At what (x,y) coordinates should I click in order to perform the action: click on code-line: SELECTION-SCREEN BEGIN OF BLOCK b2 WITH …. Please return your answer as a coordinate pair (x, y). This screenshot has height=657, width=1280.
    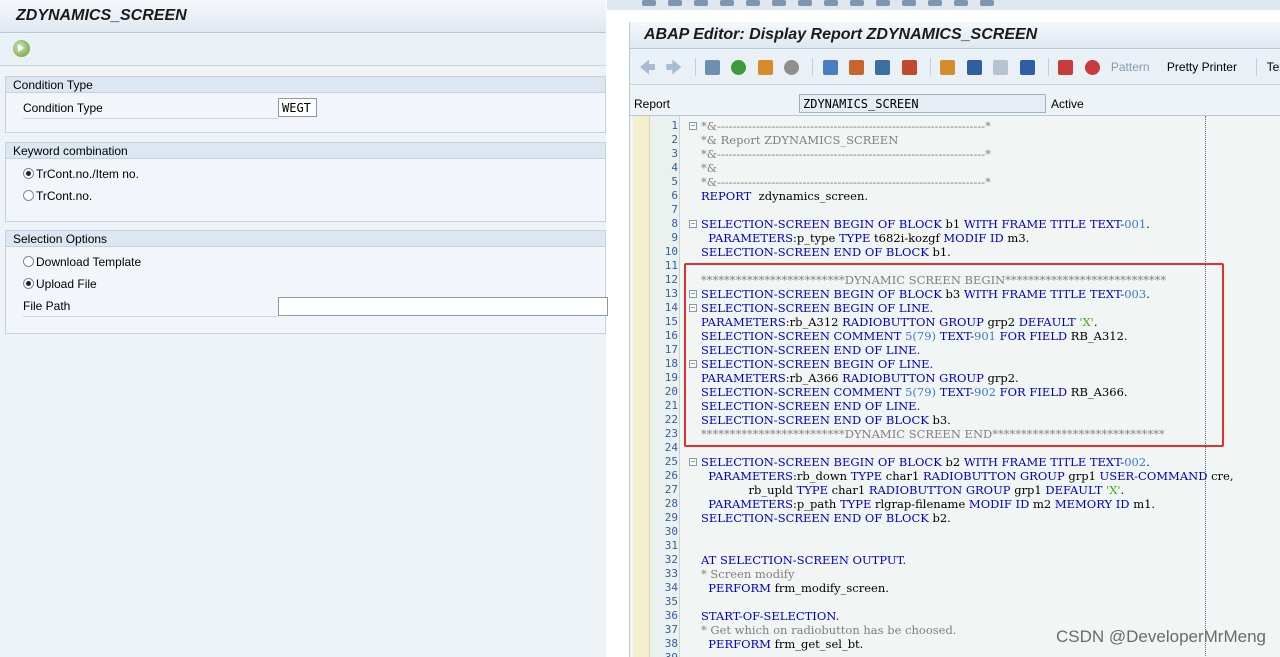
    Looking at the image, I should click on (925, 462).